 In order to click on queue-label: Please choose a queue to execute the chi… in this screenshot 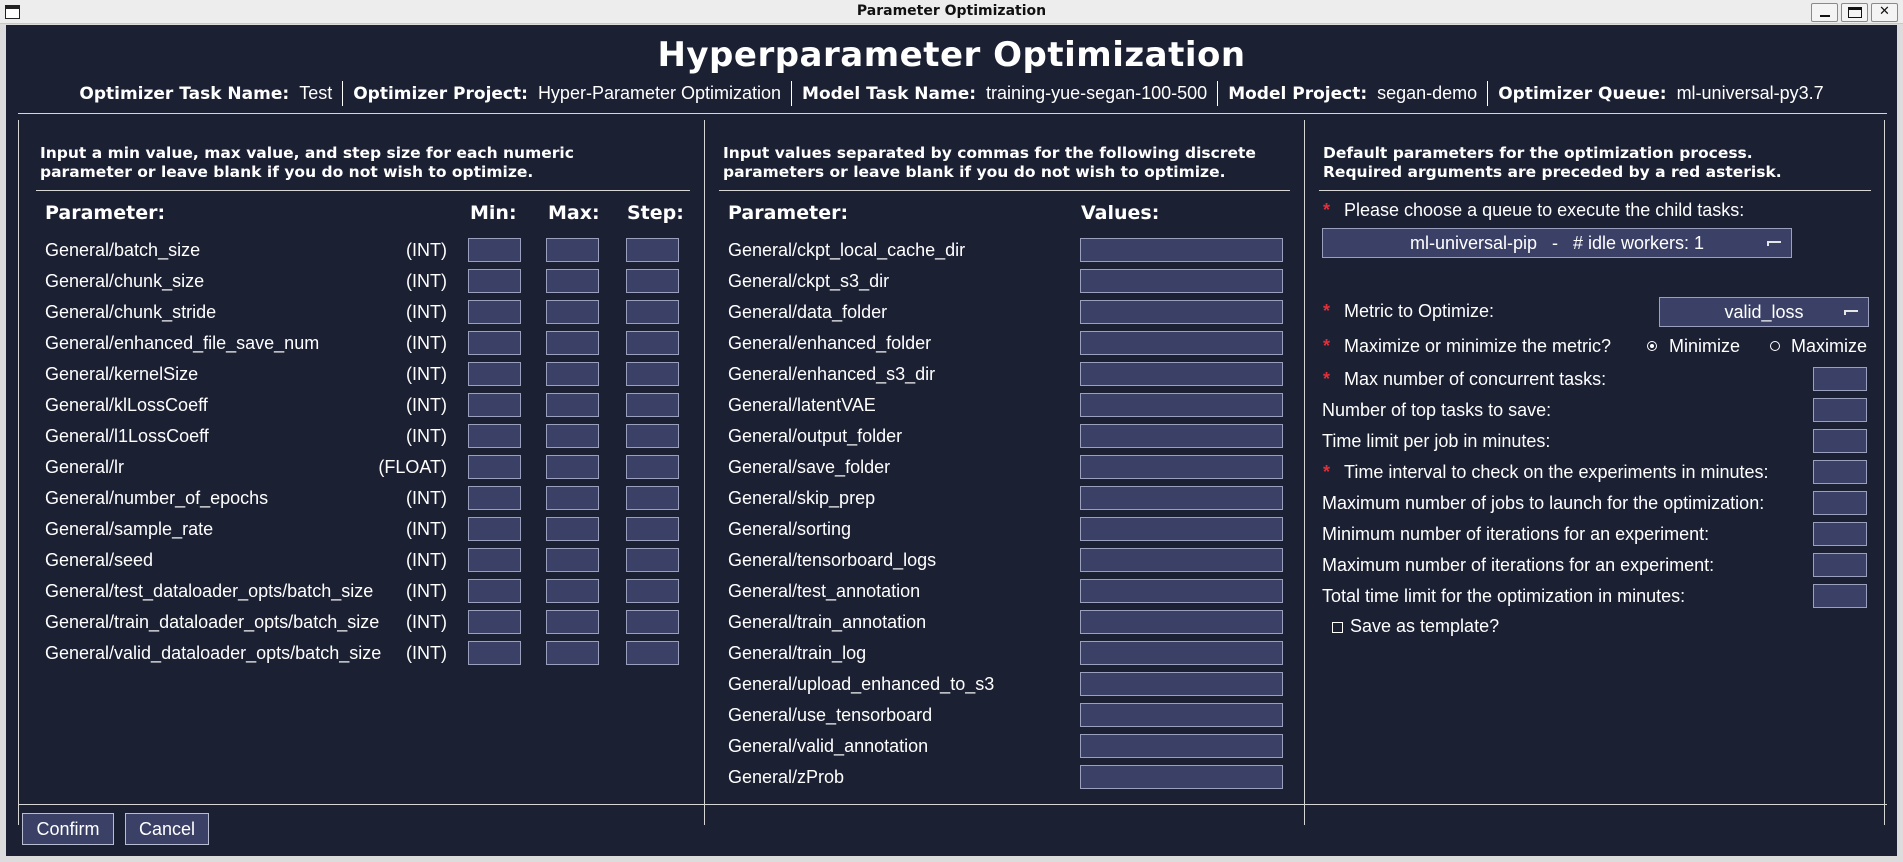, I will do `click(1544, 210)`.